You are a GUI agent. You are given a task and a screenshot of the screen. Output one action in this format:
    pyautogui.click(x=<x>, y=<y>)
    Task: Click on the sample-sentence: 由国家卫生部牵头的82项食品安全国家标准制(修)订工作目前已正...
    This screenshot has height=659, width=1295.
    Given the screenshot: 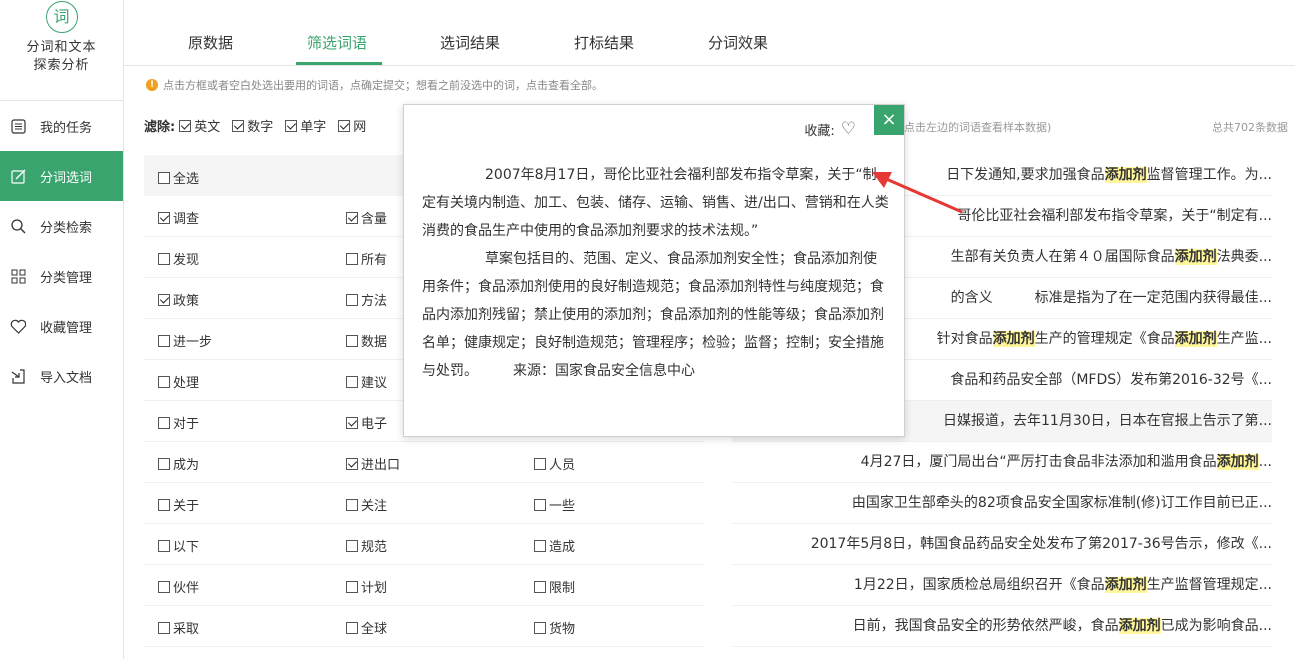 What is the action you would take?
    pyautogui.click(x=1002, y=503)
    